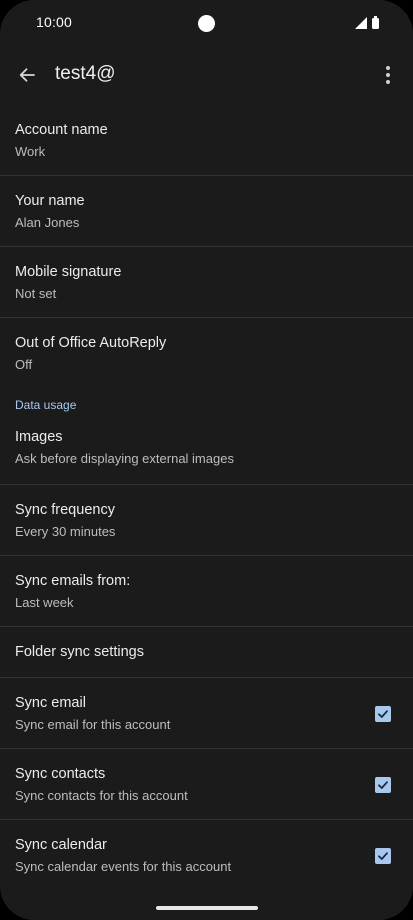  What do you see at coordinates (91, 343) in the screenshot?
I see `setting-title: Out of Office AutoReply` at bounding box center [91, 343].